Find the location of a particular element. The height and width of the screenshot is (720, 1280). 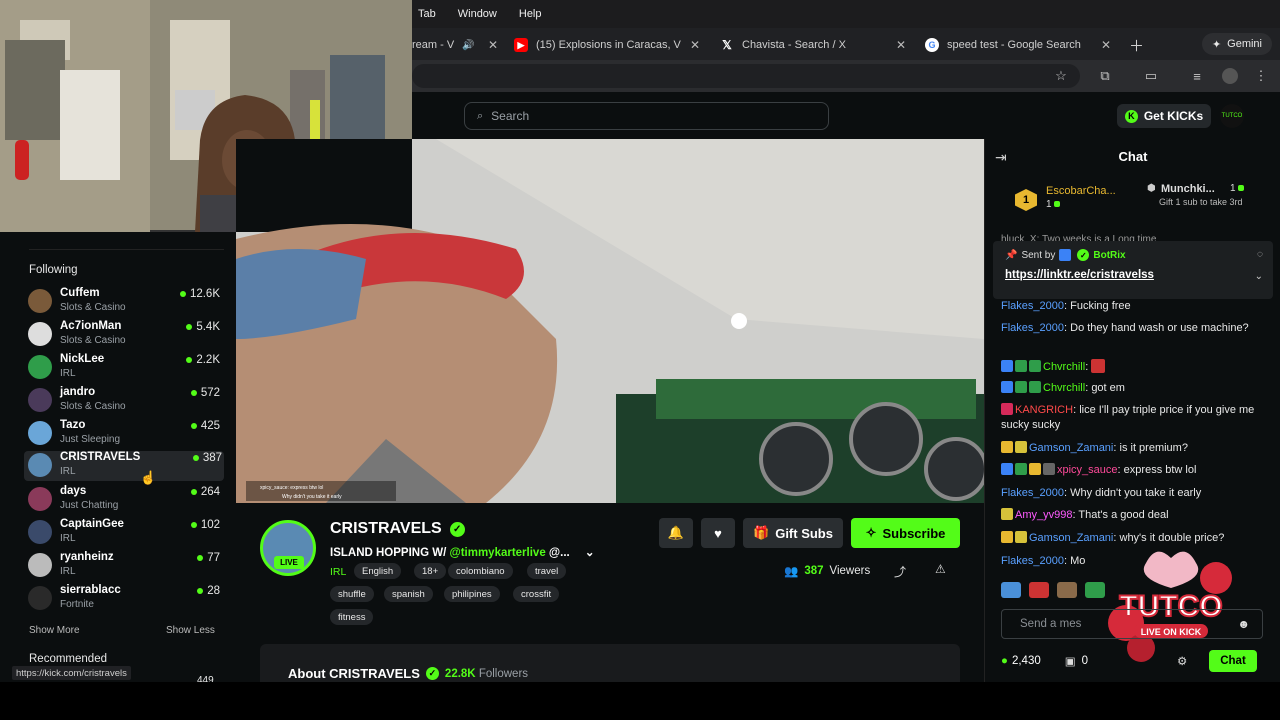

settings-gear-icon: ⚙ is located at coordinates (1182, 661).